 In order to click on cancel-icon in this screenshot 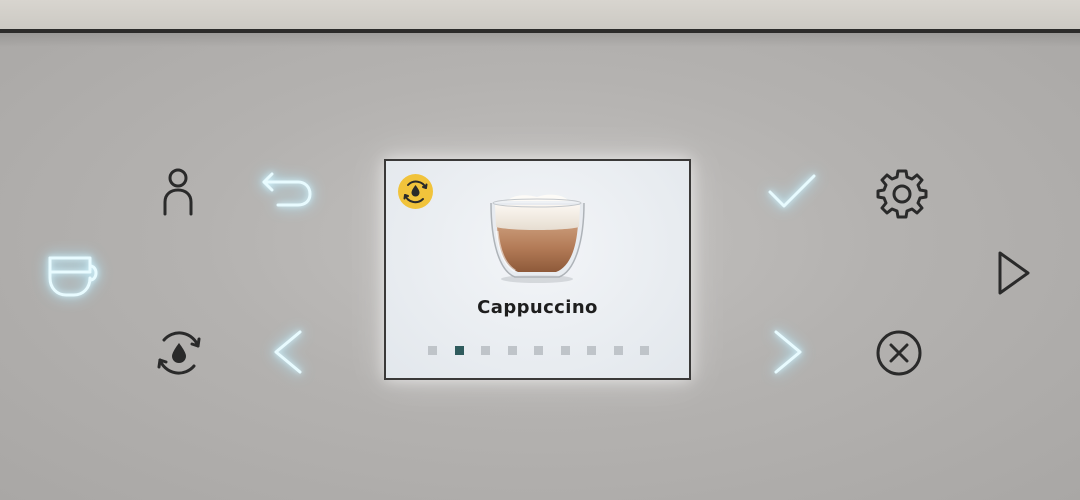, I will do `click(899, 353)`.